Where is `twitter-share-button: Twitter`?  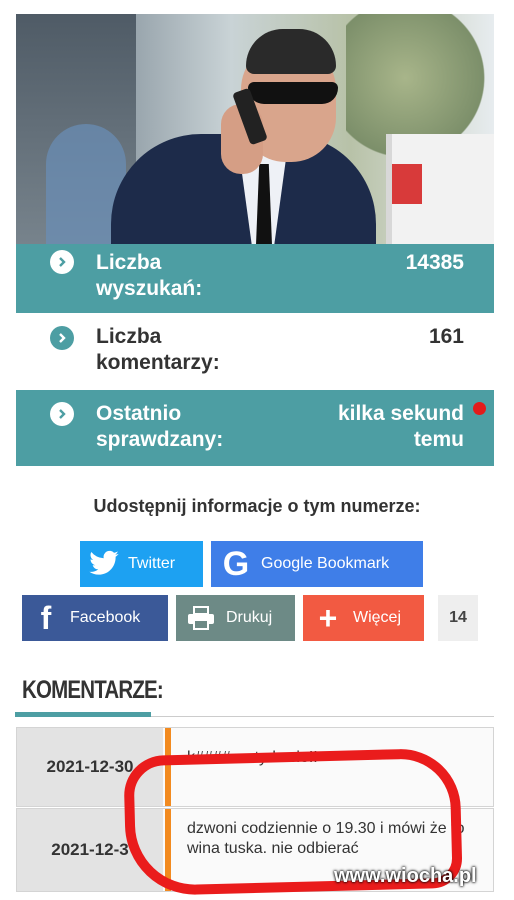 twitter-share-button: Twitter is located at coordinates (141, 564).